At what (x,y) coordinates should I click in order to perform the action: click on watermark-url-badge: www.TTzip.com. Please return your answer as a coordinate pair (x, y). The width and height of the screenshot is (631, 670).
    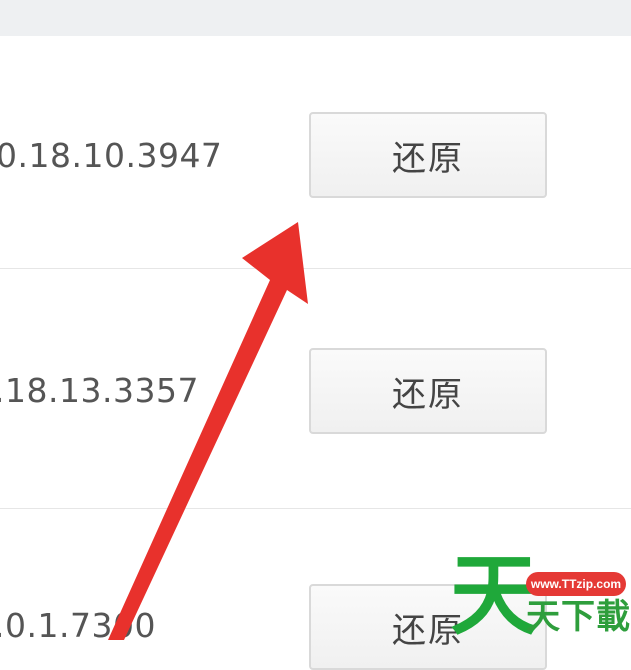
    Looking at the image, I should click on (576, 584).